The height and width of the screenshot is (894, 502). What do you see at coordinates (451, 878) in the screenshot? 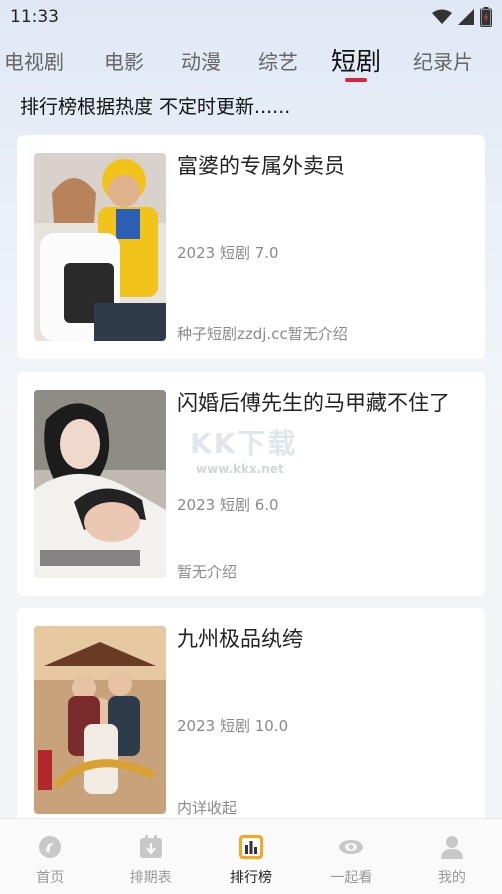
I see `nav-profile-label: 我的` at bounding box center [451, 878].